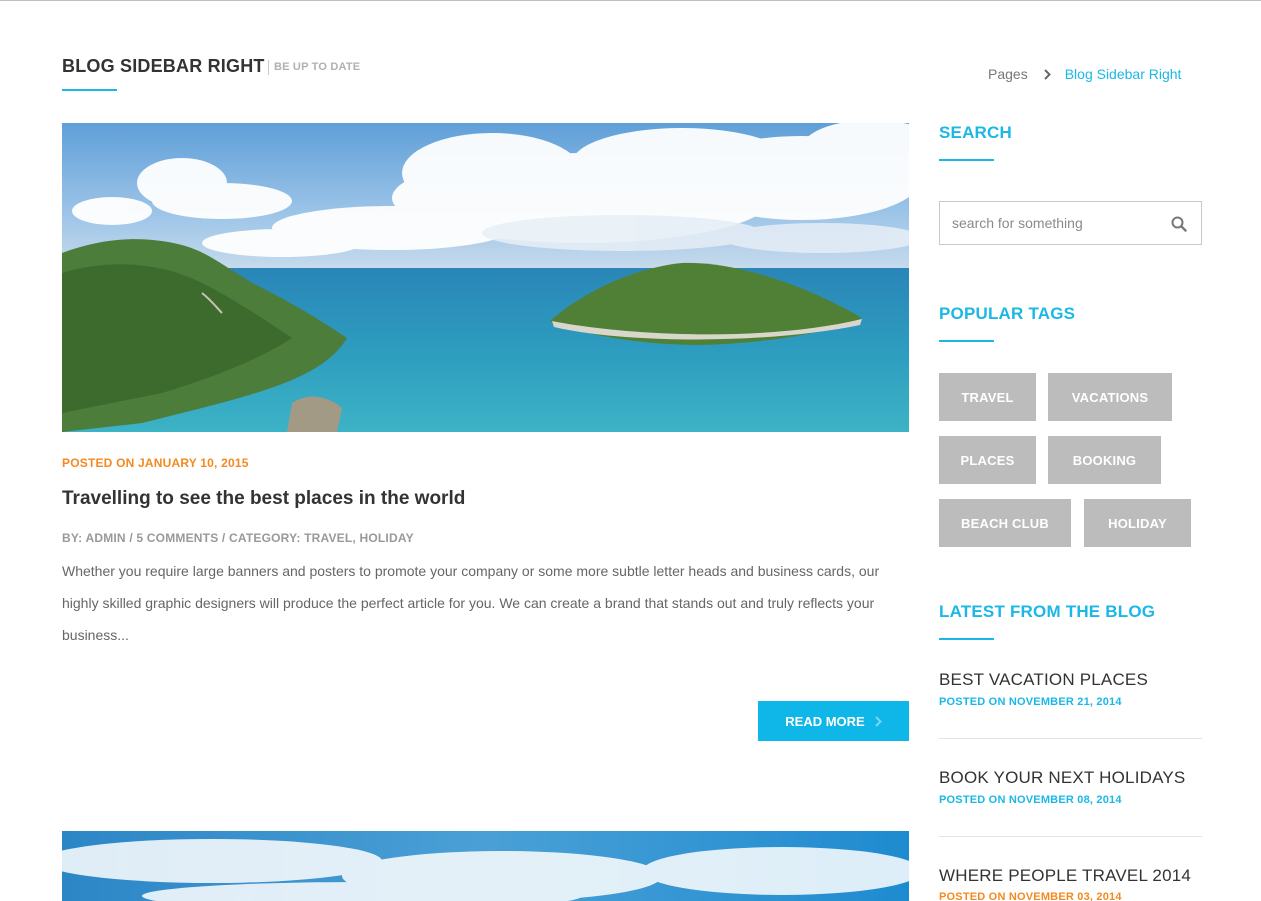 This screenshot has height=901, width=1261. I want to click on latest-item-title: WHERE PEOPLE TRAVEL 2014, so click(1065, 876).